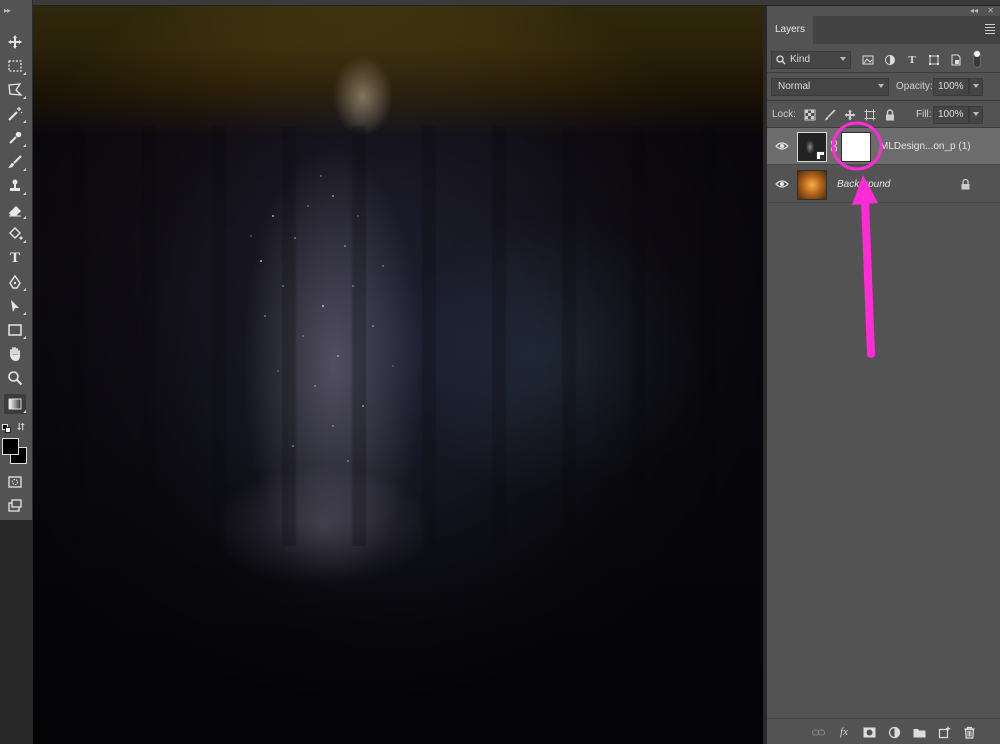  What do you see at coordinates (818, 732) in the screenshot?
I see `link-layers-icon` at bounding box center [818, 732].